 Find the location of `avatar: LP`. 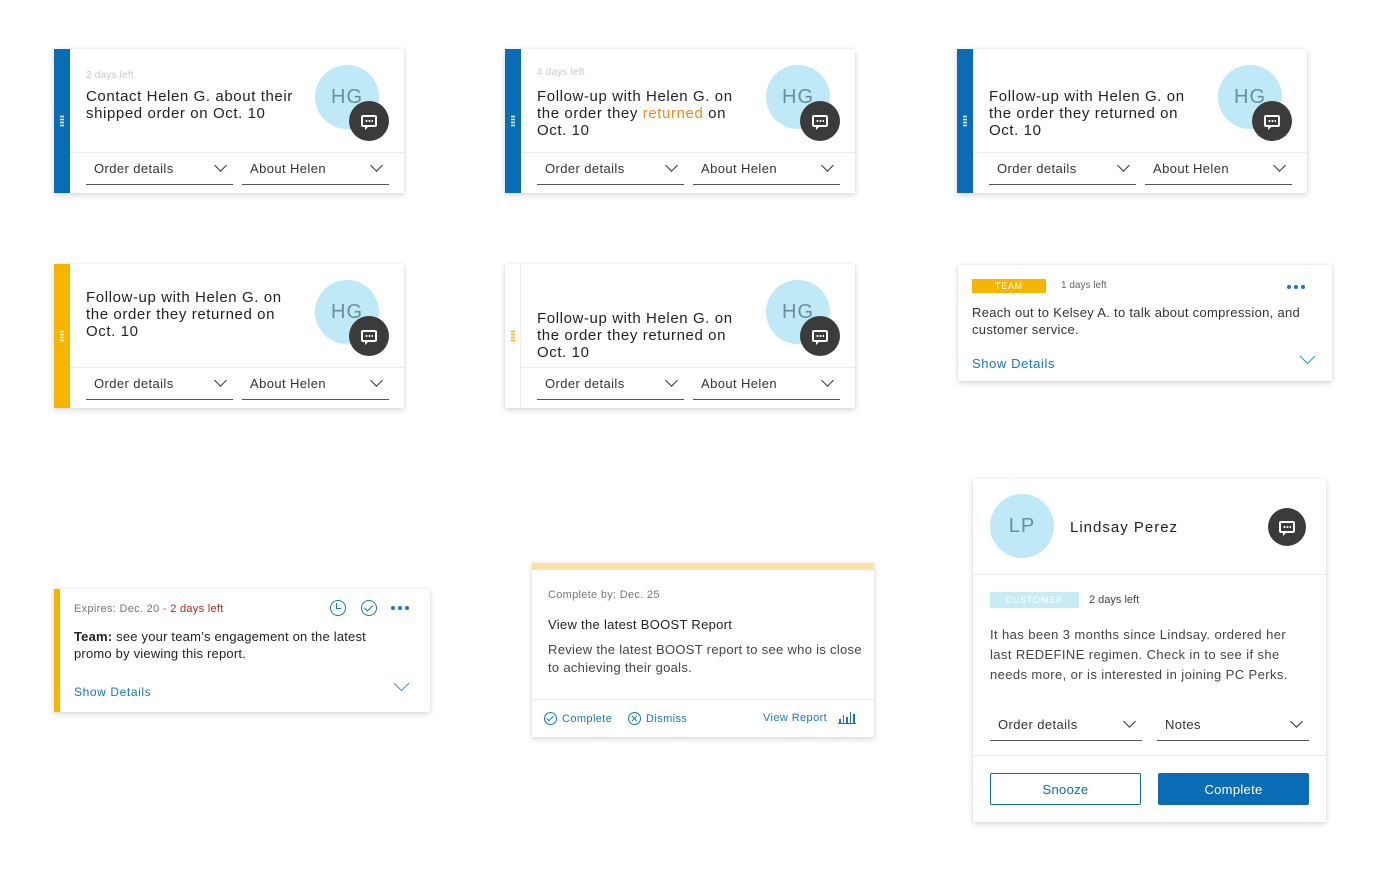

avatar: LP is located at coordinates (1022, 526).